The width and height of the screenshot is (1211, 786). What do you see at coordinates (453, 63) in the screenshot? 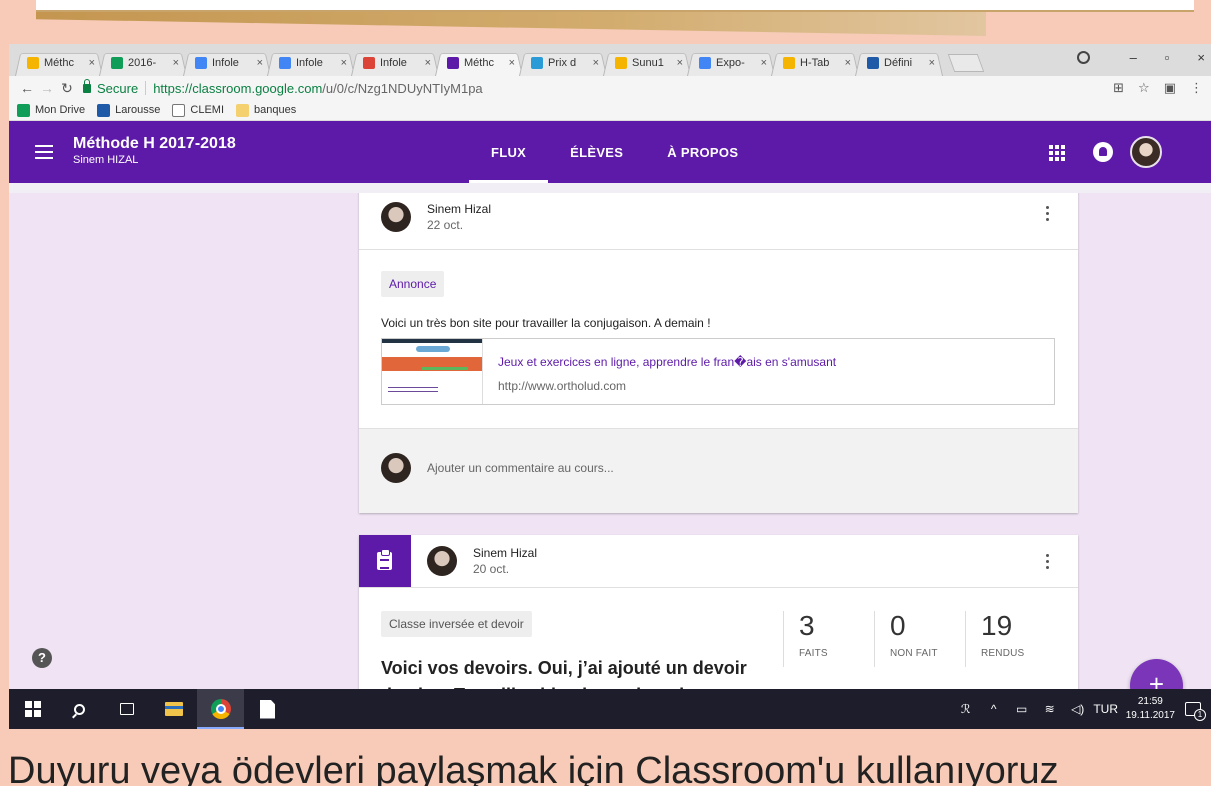
I see `classroom-favicon` at bounding box center [453, 63].